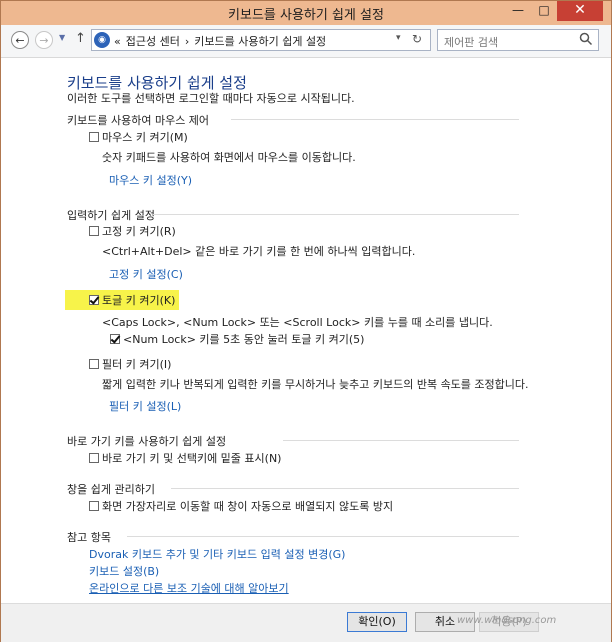  Describe the element at coordinates (94, 506) in the screenshot. I see `prevent-snap-checkbox` at that location.